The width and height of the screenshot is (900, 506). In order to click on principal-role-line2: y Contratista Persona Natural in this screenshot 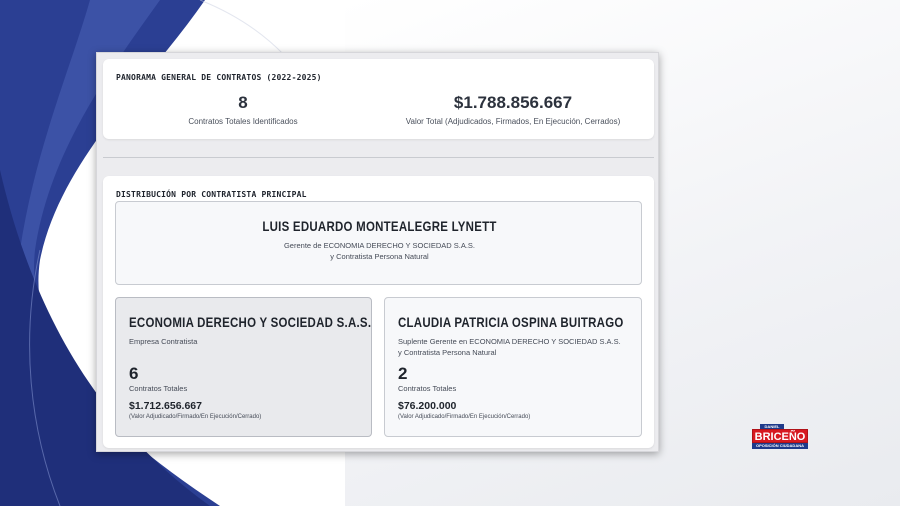, I will do `click(379, 256)`.